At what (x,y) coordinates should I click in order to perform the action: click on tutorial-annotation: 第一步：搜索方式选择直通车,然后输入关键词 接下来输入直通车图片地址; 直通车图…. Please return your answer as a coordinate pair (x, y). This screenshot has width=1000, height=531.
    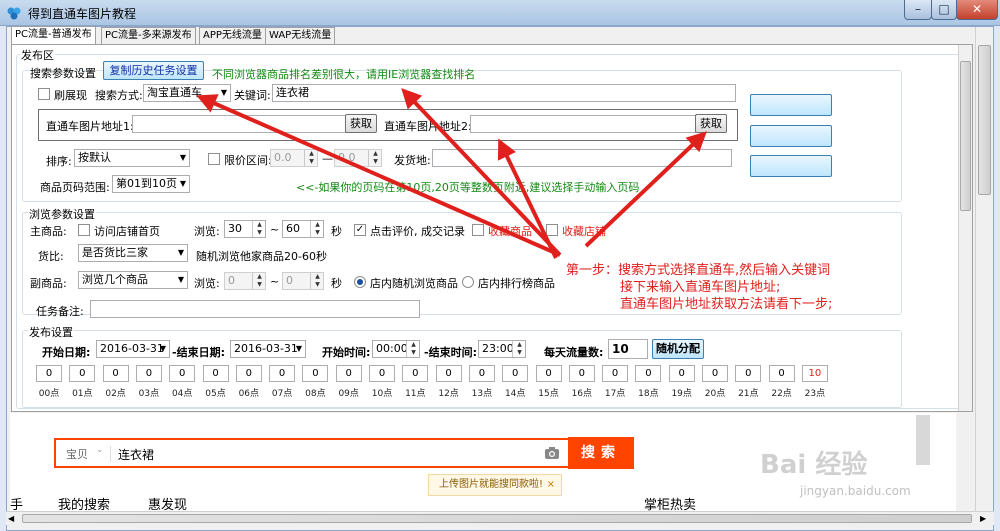
    Looking at the image, I should click on (699, 287).